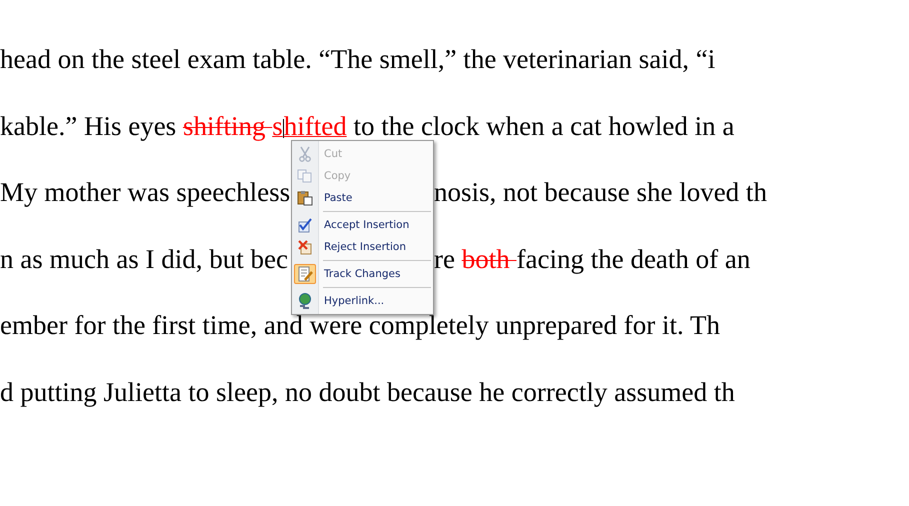 This screenshot has width=909, height=506. What do you see at coordinates (277, 125) in the screenshot?
I see `inserted-text: s` at bounding box center [277, 125].